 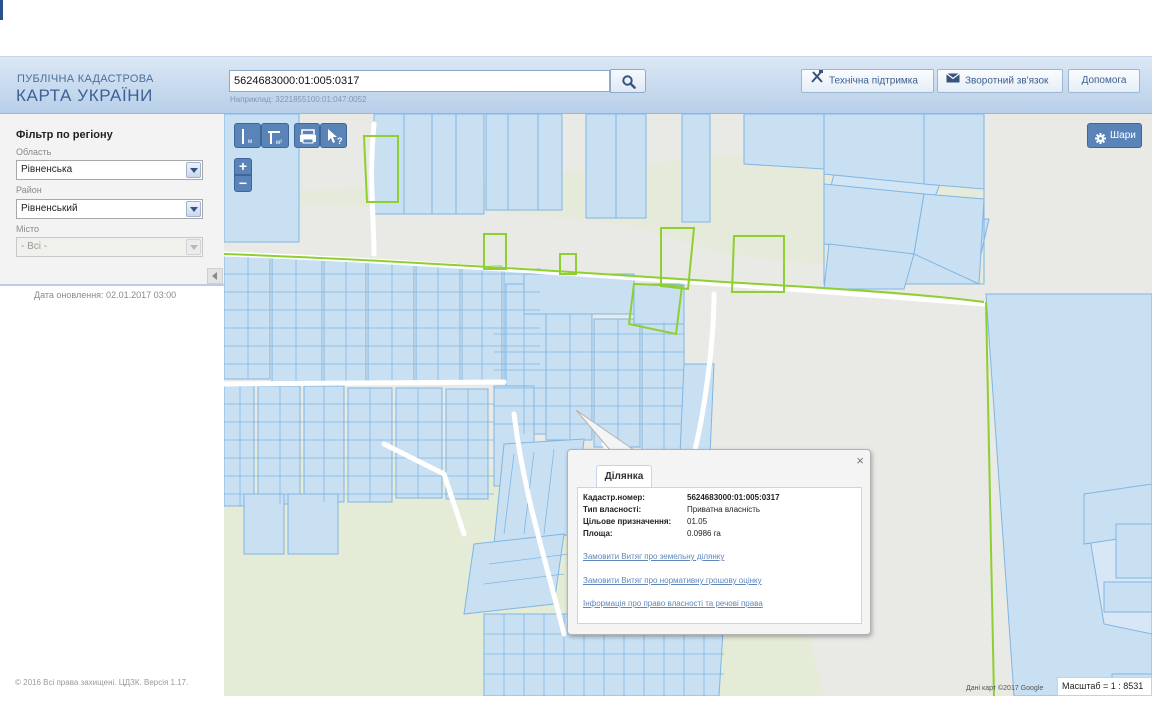 I want to click on measure-length-icon: м, so click(x=247, y=137).